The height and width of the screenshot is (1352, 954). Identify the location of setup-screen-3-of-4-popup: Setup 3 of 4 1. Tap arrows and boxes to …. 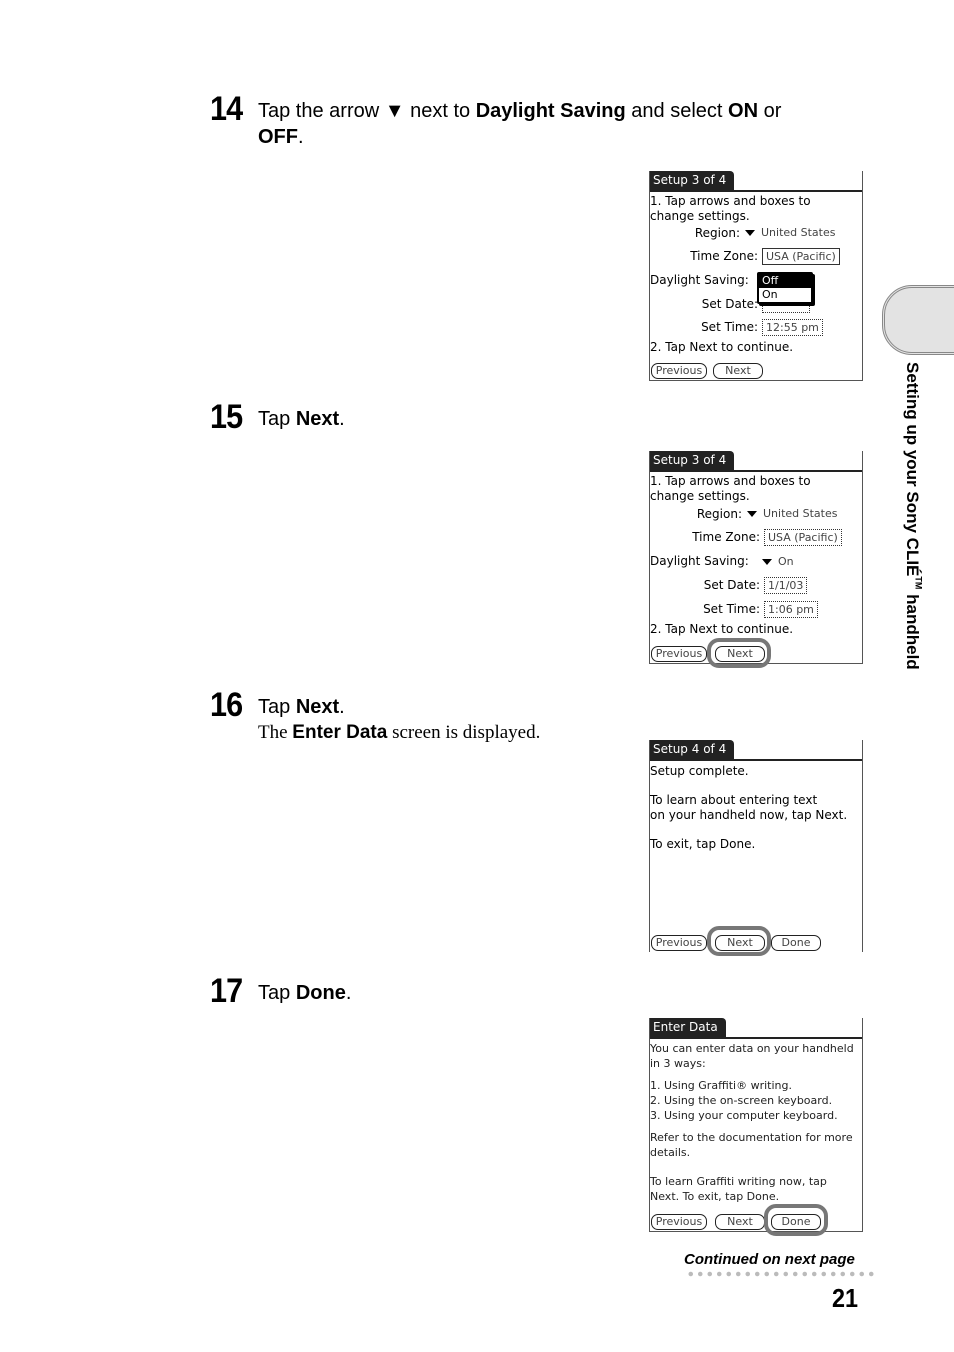
(756, 276).